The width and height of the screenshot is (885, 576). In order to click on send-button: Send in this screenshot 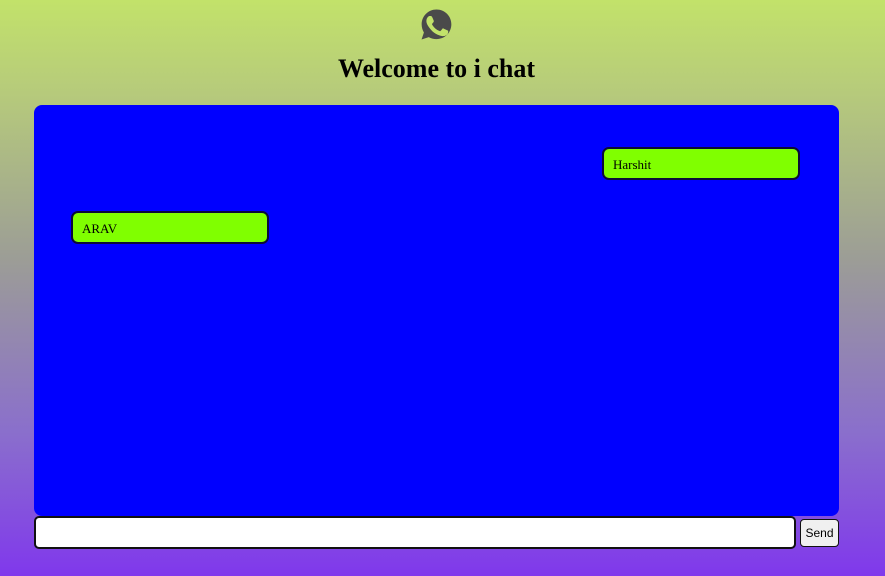, I will do `click(819, 533)`.